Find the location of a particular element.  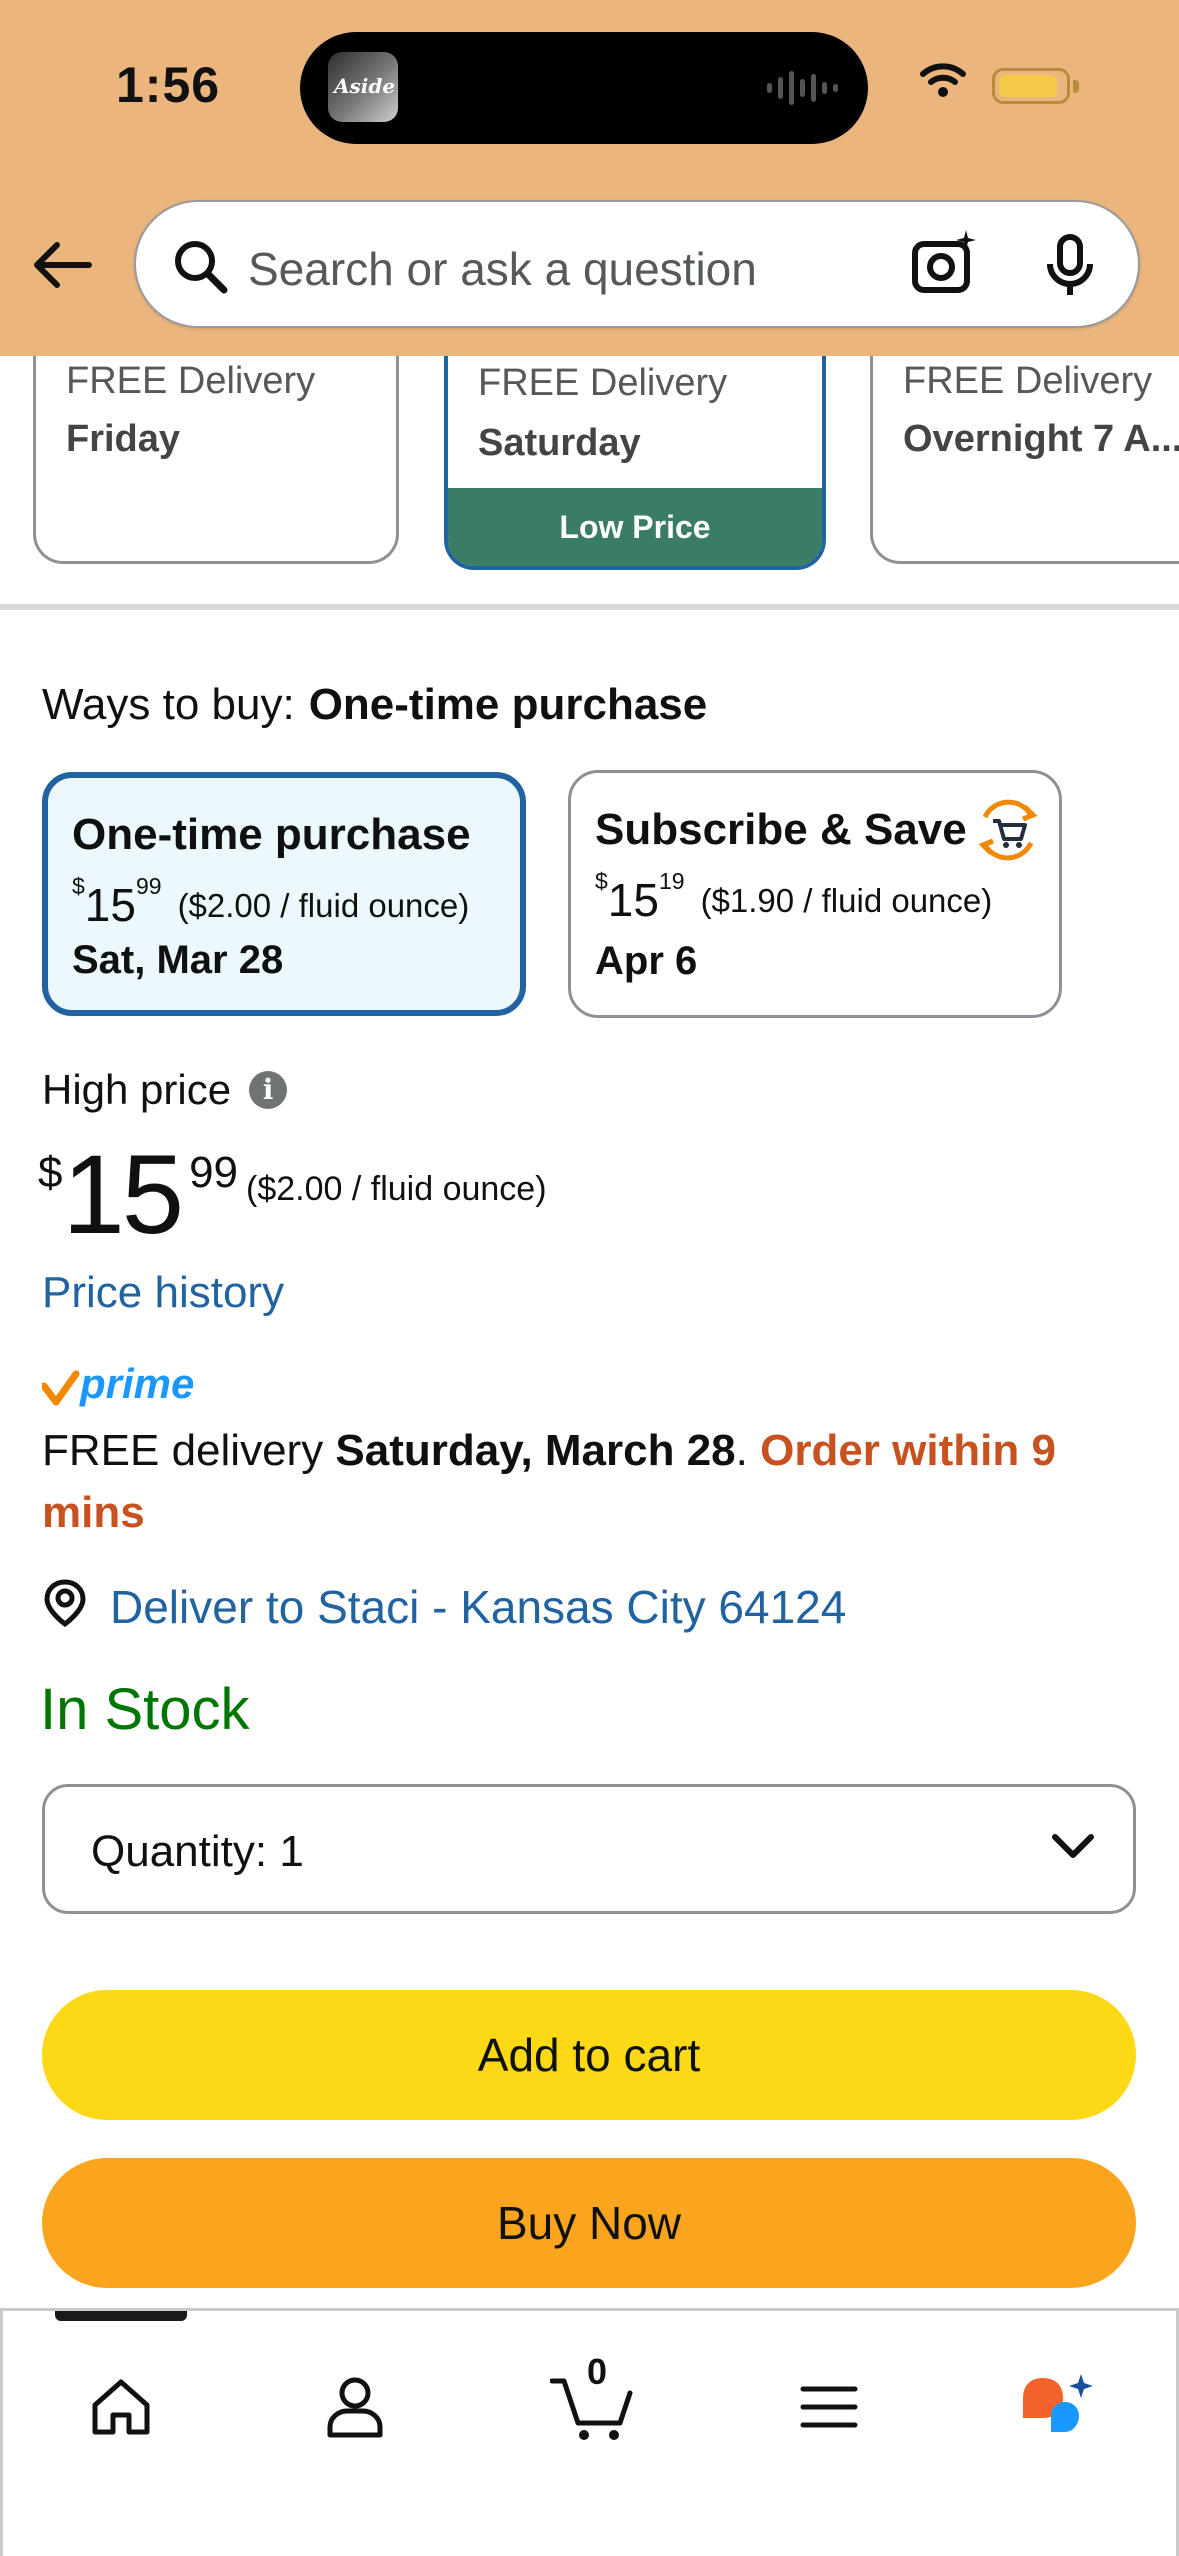

now-playing-thumb-text: Aside is located at coordinates (365, 86).